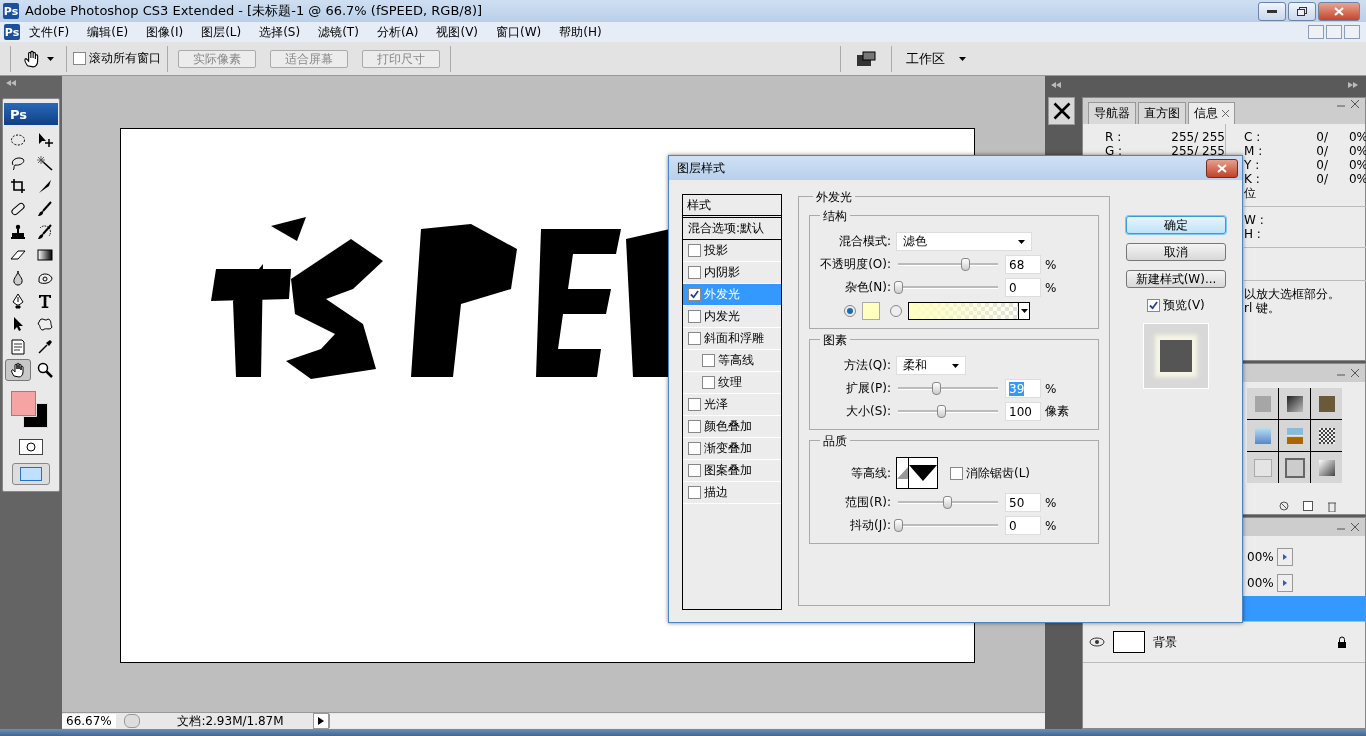 This screenshot has height=736, width=1366. Describe the element at coordinates (32, 58) in the screenshot. I see `hand-icon` at that location.